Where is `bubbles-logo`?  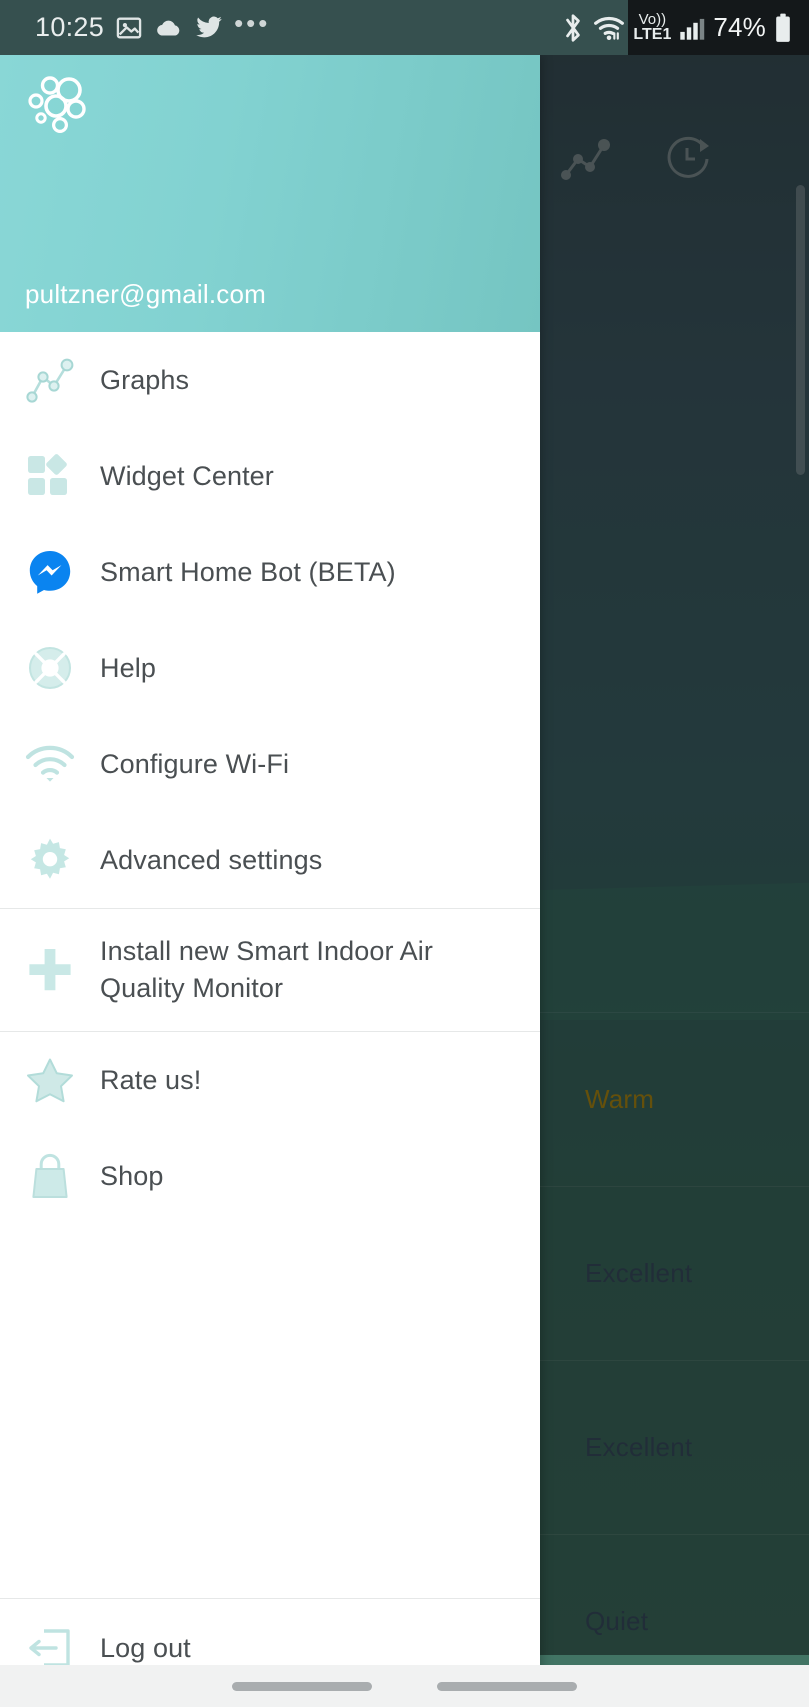
bubbles-logo is located at coordinates (60, 111).